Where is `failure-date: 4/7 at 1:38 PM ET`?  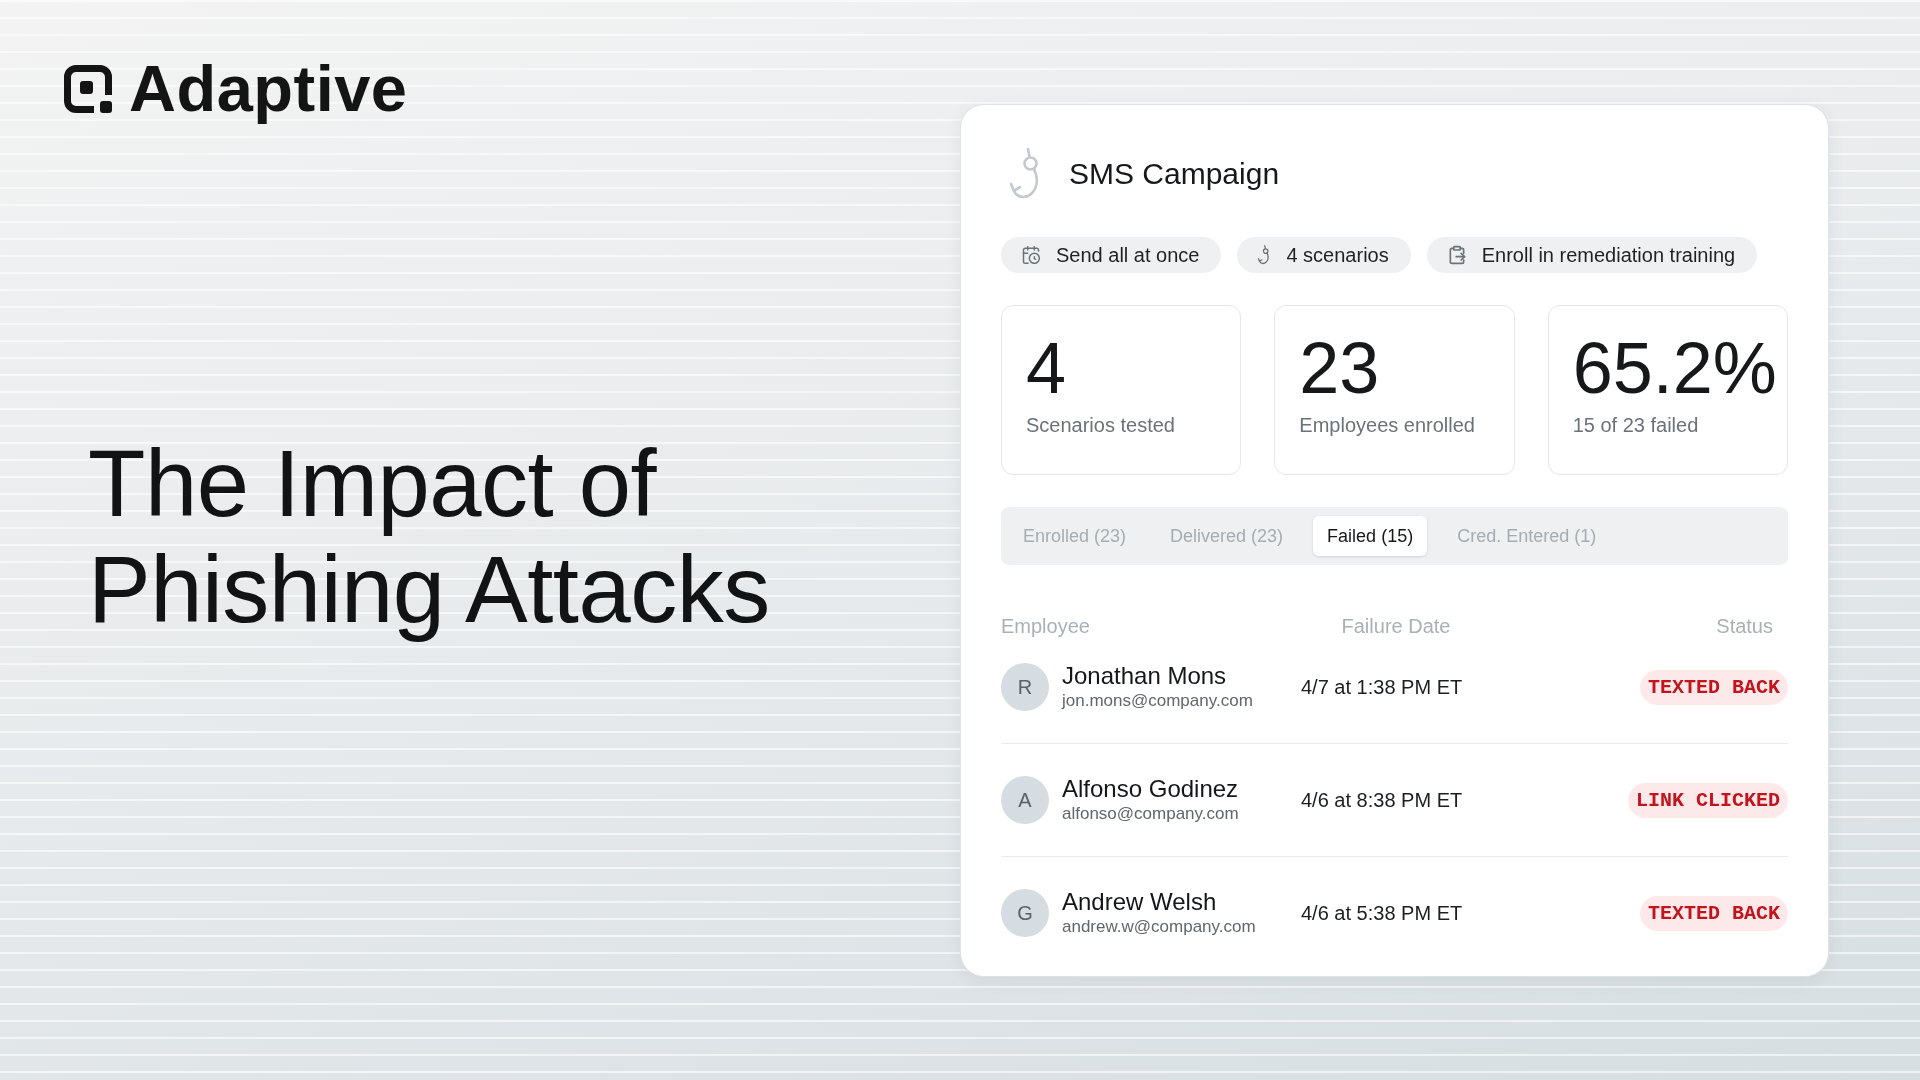 failure-date: 4/7 at 1:38 PM ET is located at coordinates (1382, 687).